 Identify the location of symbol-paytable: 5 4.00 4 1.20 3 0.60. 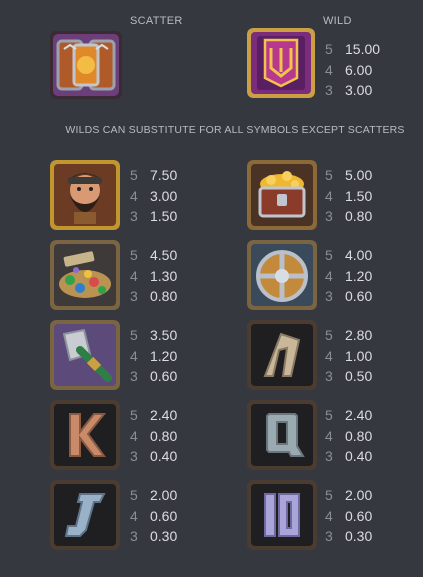
(348, 276).